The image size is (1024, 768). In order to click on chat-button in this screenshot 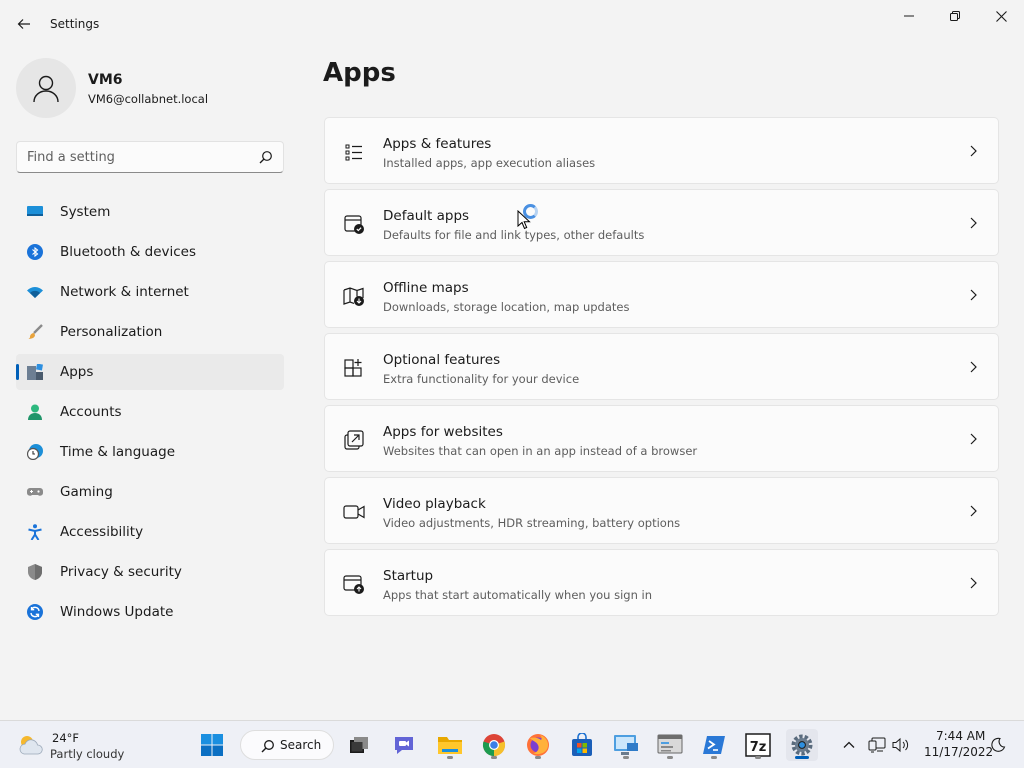, I will do `click(404, 745)`.